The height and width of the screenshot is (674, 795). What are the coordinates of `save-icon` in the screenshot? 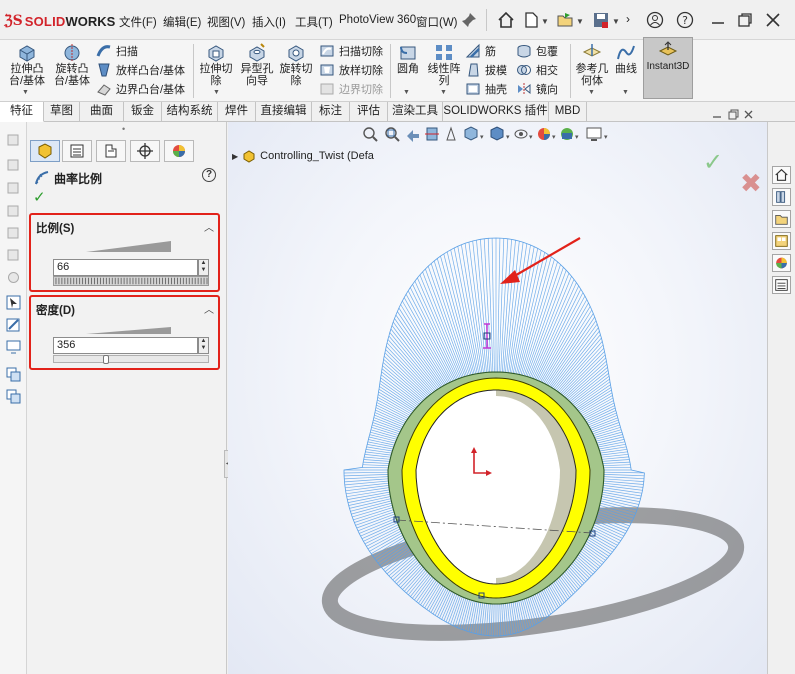 It's located at (601, 20).